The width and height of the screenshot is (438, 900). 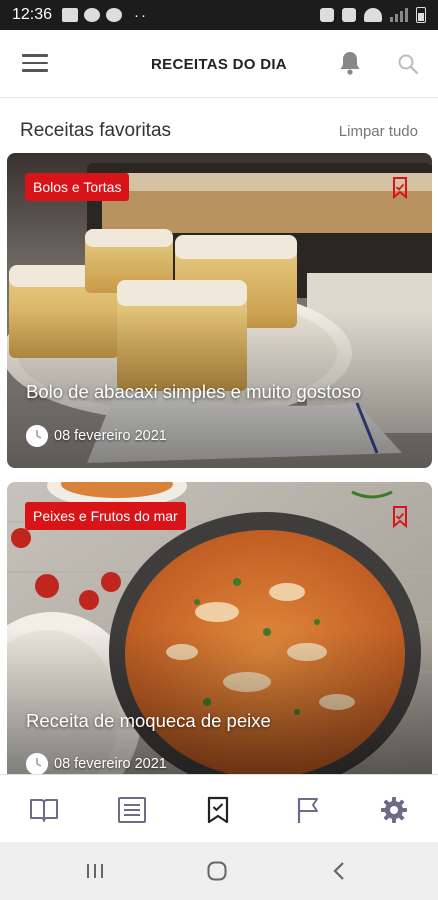 What do you see at coordinates (219, 15) in the screenshot?
I see `status-bar: 12:36 ··` at bounding box center [219, 15].